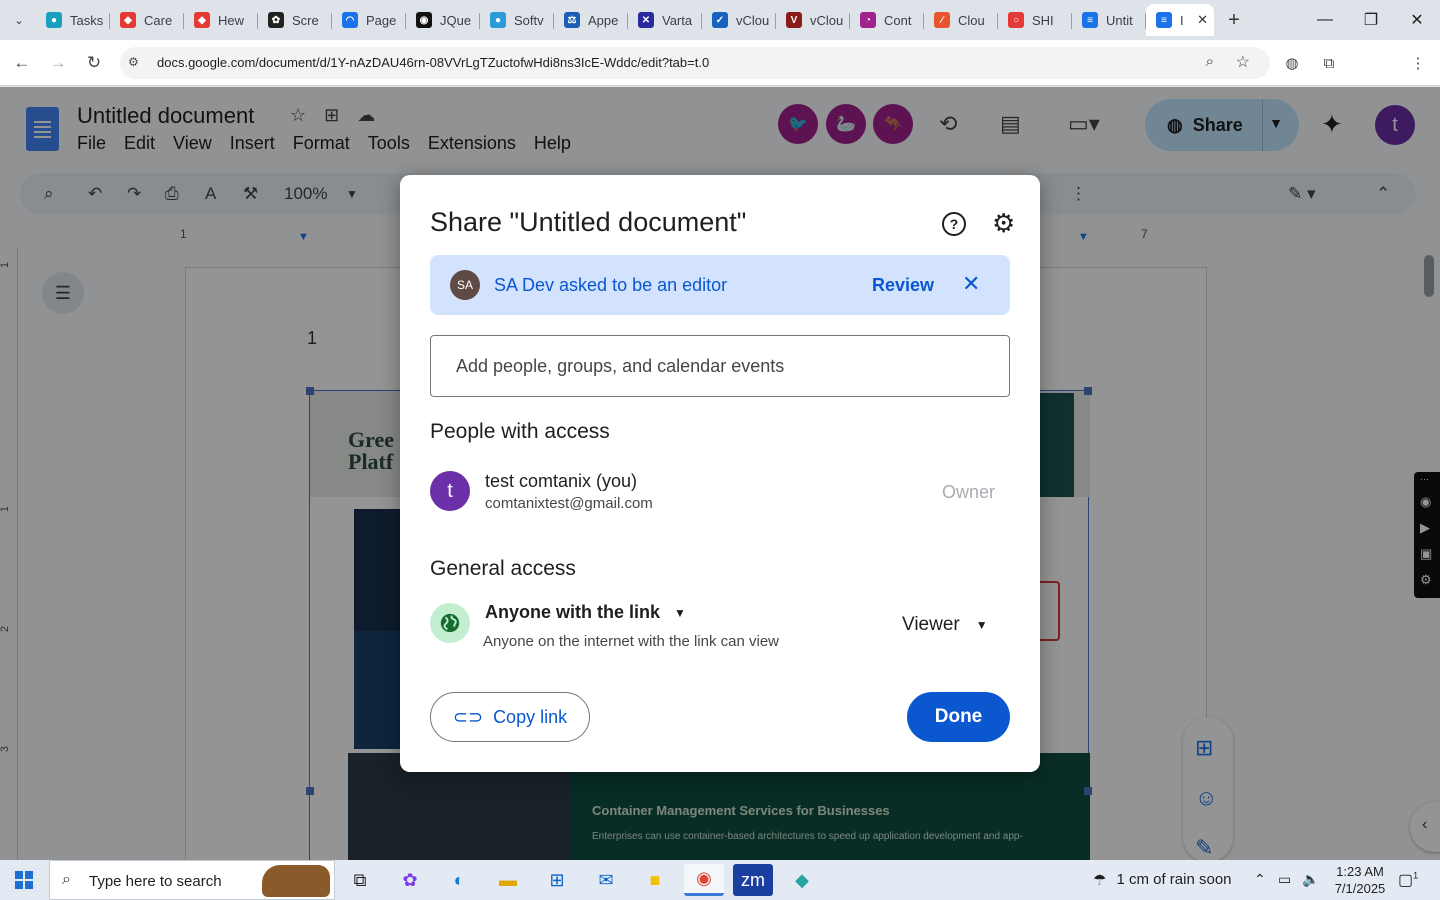  Describe the element at coordinates (588, 222) in the screenshot. I see `dialog-title: Share "Untitled document"` at that location.